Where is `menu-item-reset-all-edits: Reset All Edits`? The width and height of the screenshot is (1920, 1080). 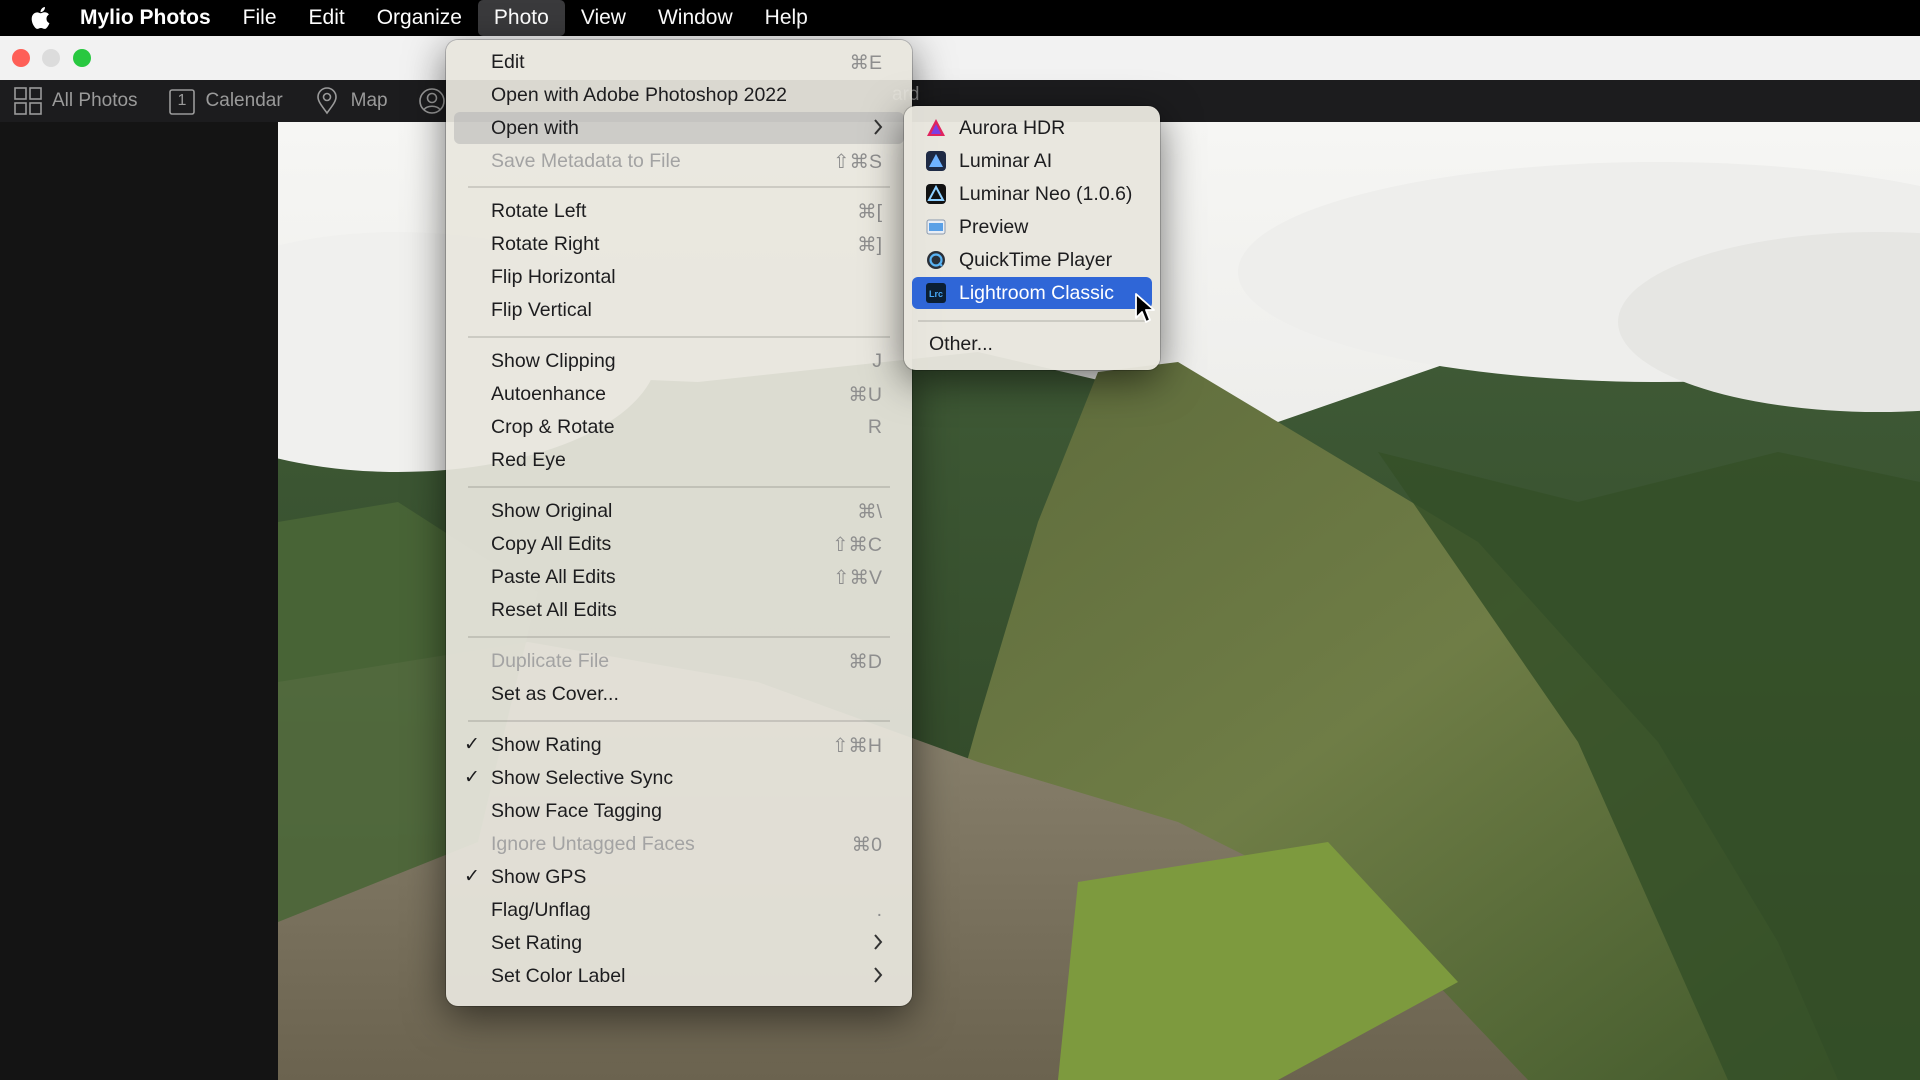 menu-item-reset-all-edits: Reset All Edits is located at coordinates (679, 610).